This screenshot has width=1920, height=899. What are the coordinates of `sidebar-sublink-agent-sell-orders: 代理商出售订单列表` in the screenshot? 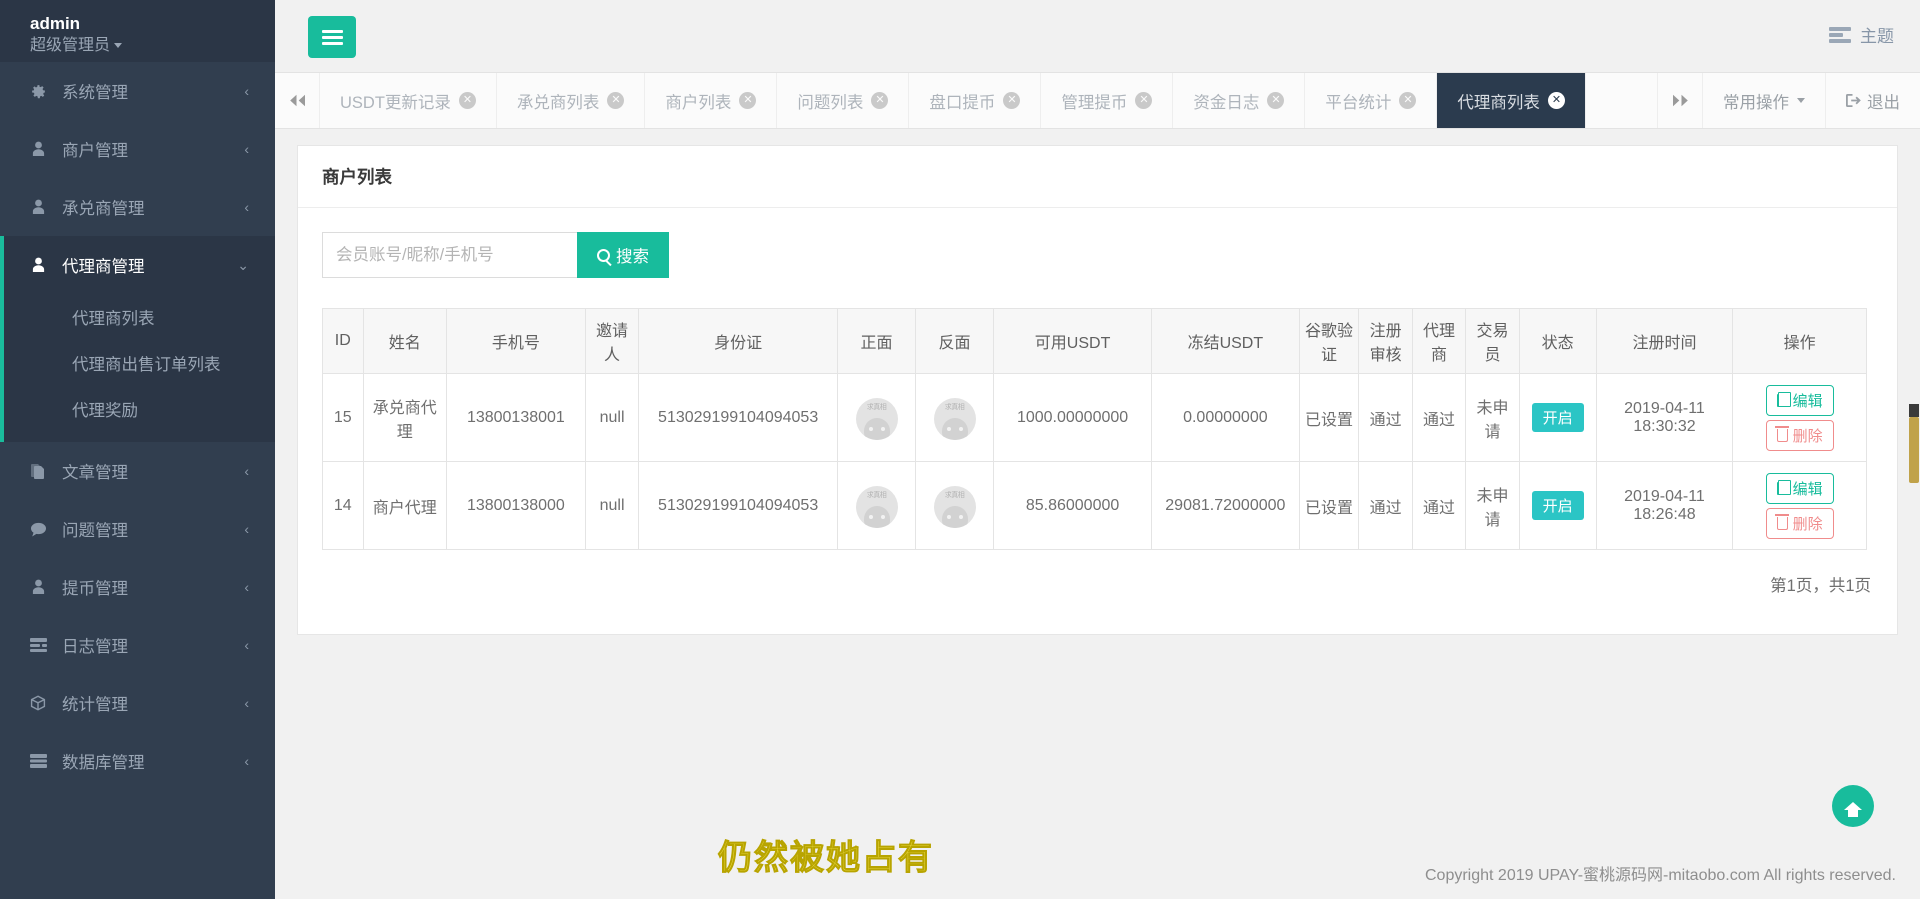 It's located at (139, 363).